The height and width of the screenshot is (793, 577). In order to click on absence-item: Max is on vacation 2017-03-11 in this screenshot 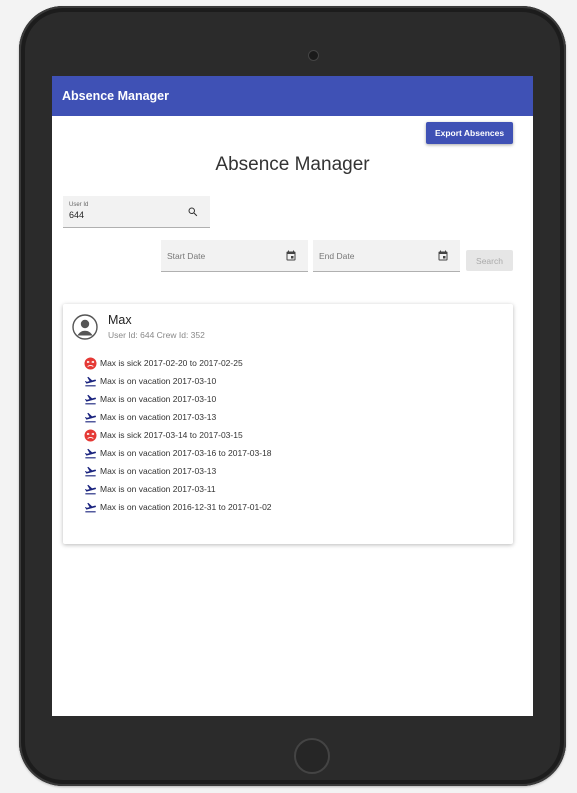, I will do `click(178, 489)`.